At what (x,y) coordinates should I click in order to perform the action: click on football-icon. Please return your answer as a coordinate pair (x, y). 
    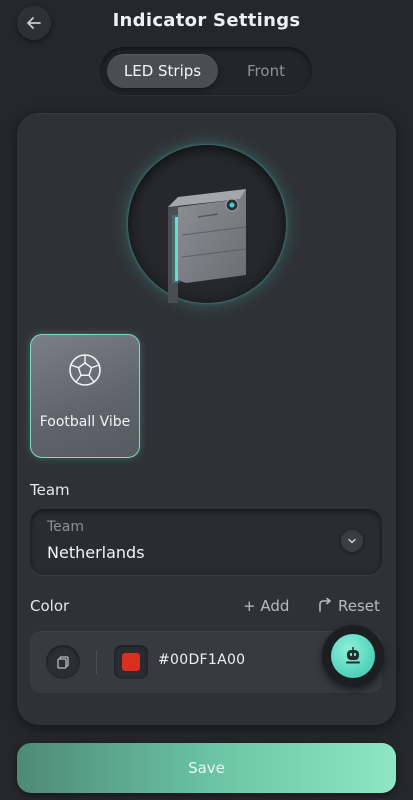
    Looking at the image, I should click on (85, 370).